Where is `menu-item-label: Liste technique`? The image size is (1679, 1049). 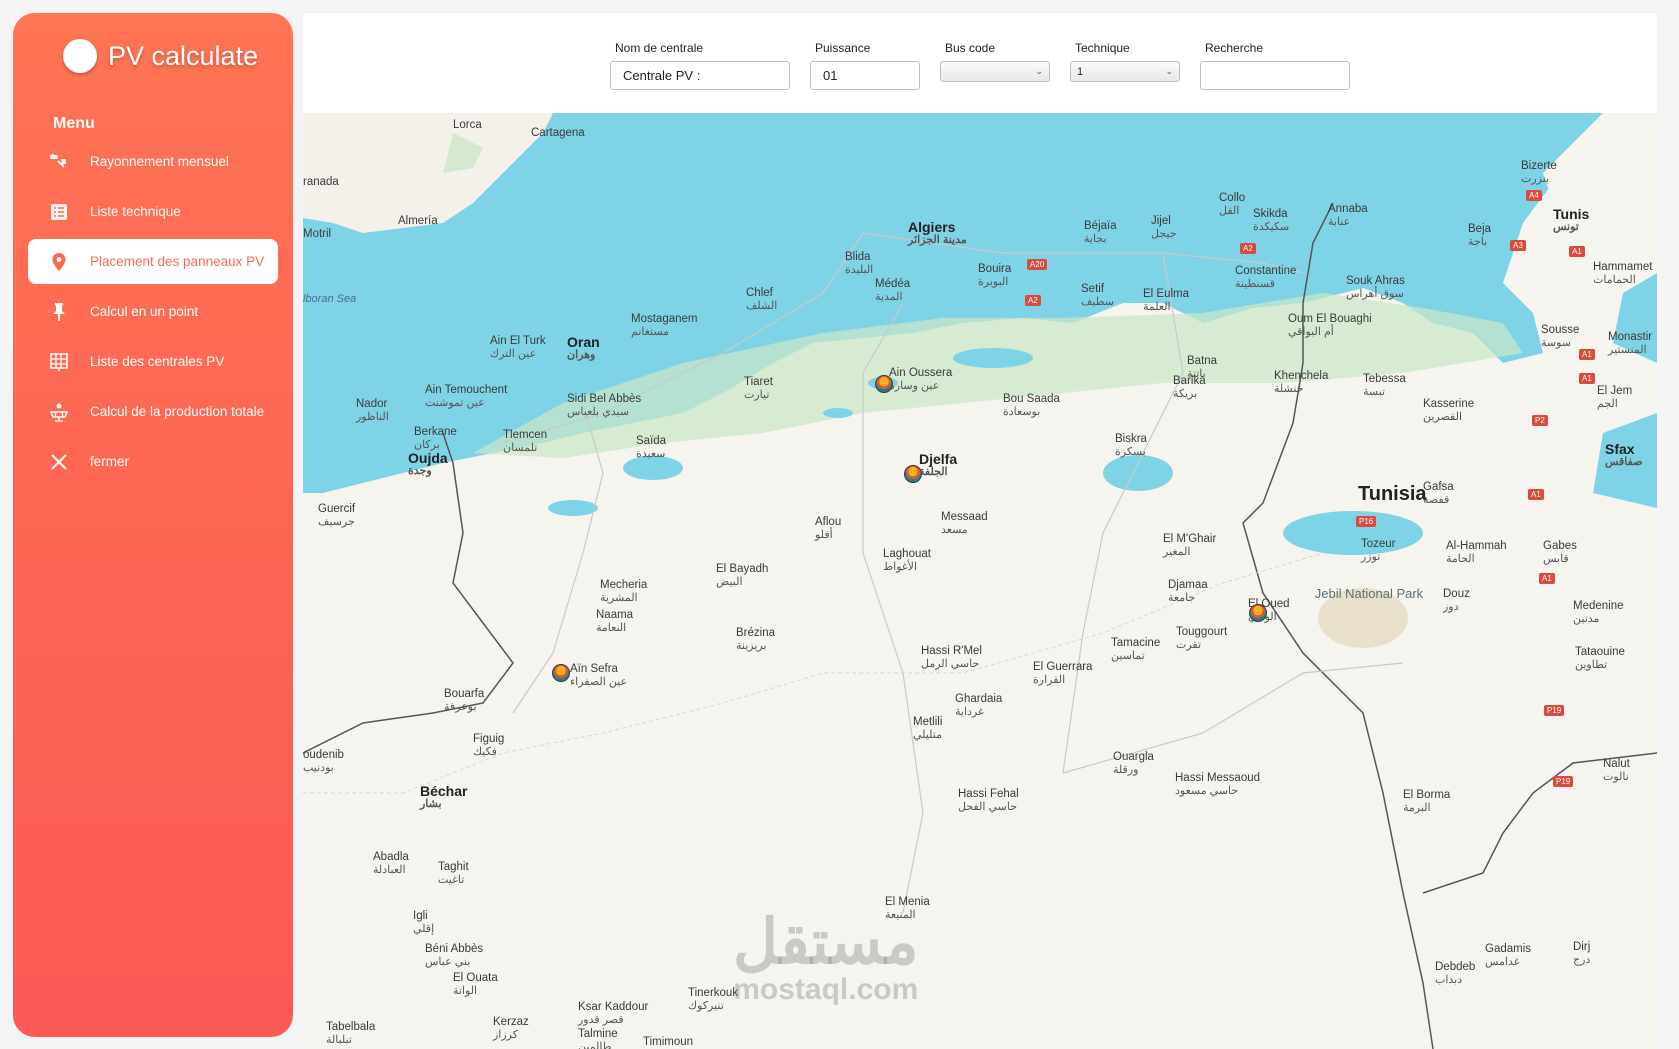
menu-item-label: Liste technique is located at coordinates (135, 211).